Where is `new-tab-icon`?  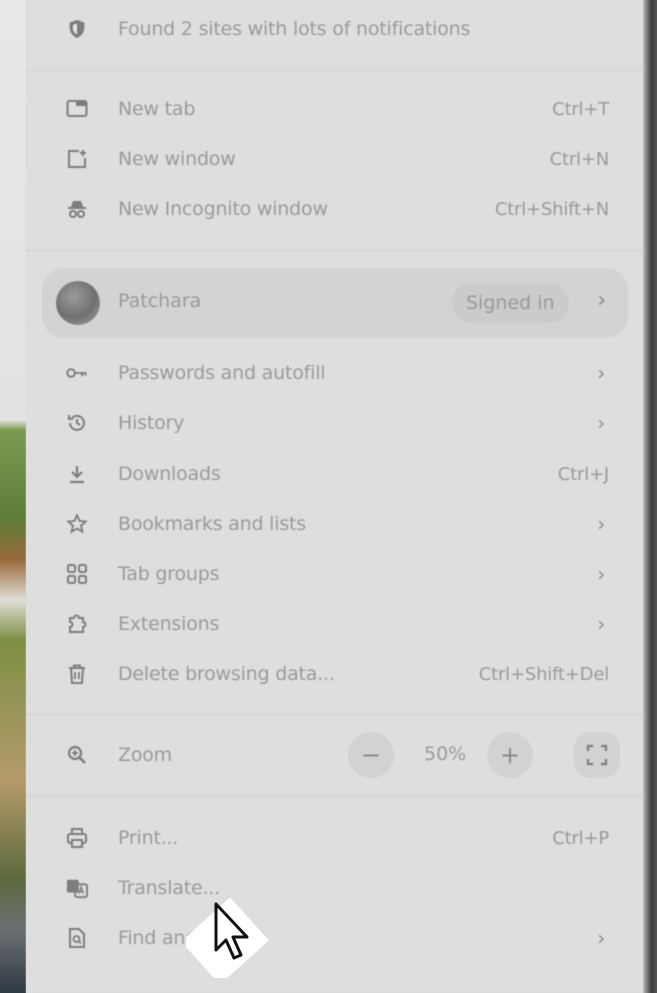
new-tab-icon is located at coordinates (77, 109).